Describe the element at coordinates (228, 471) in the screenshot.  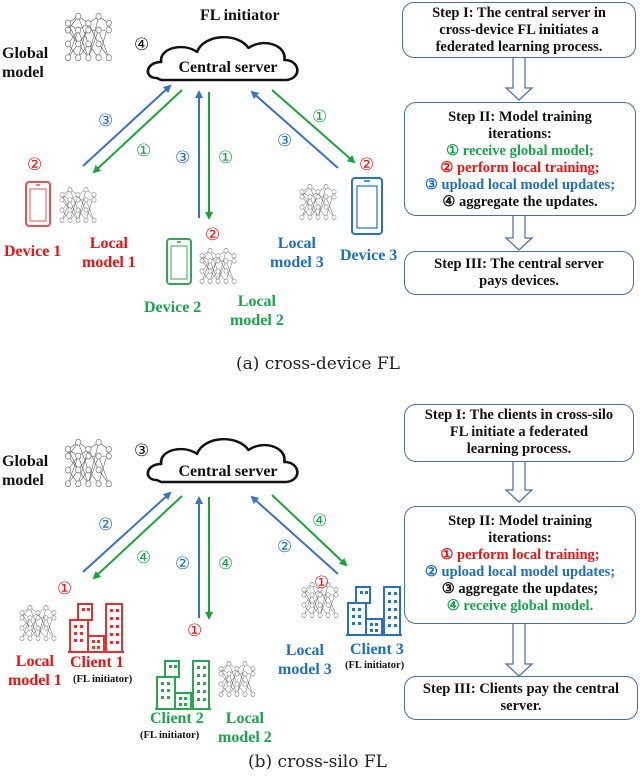
I see `panel-b-central-server-label: Central server` at that location.